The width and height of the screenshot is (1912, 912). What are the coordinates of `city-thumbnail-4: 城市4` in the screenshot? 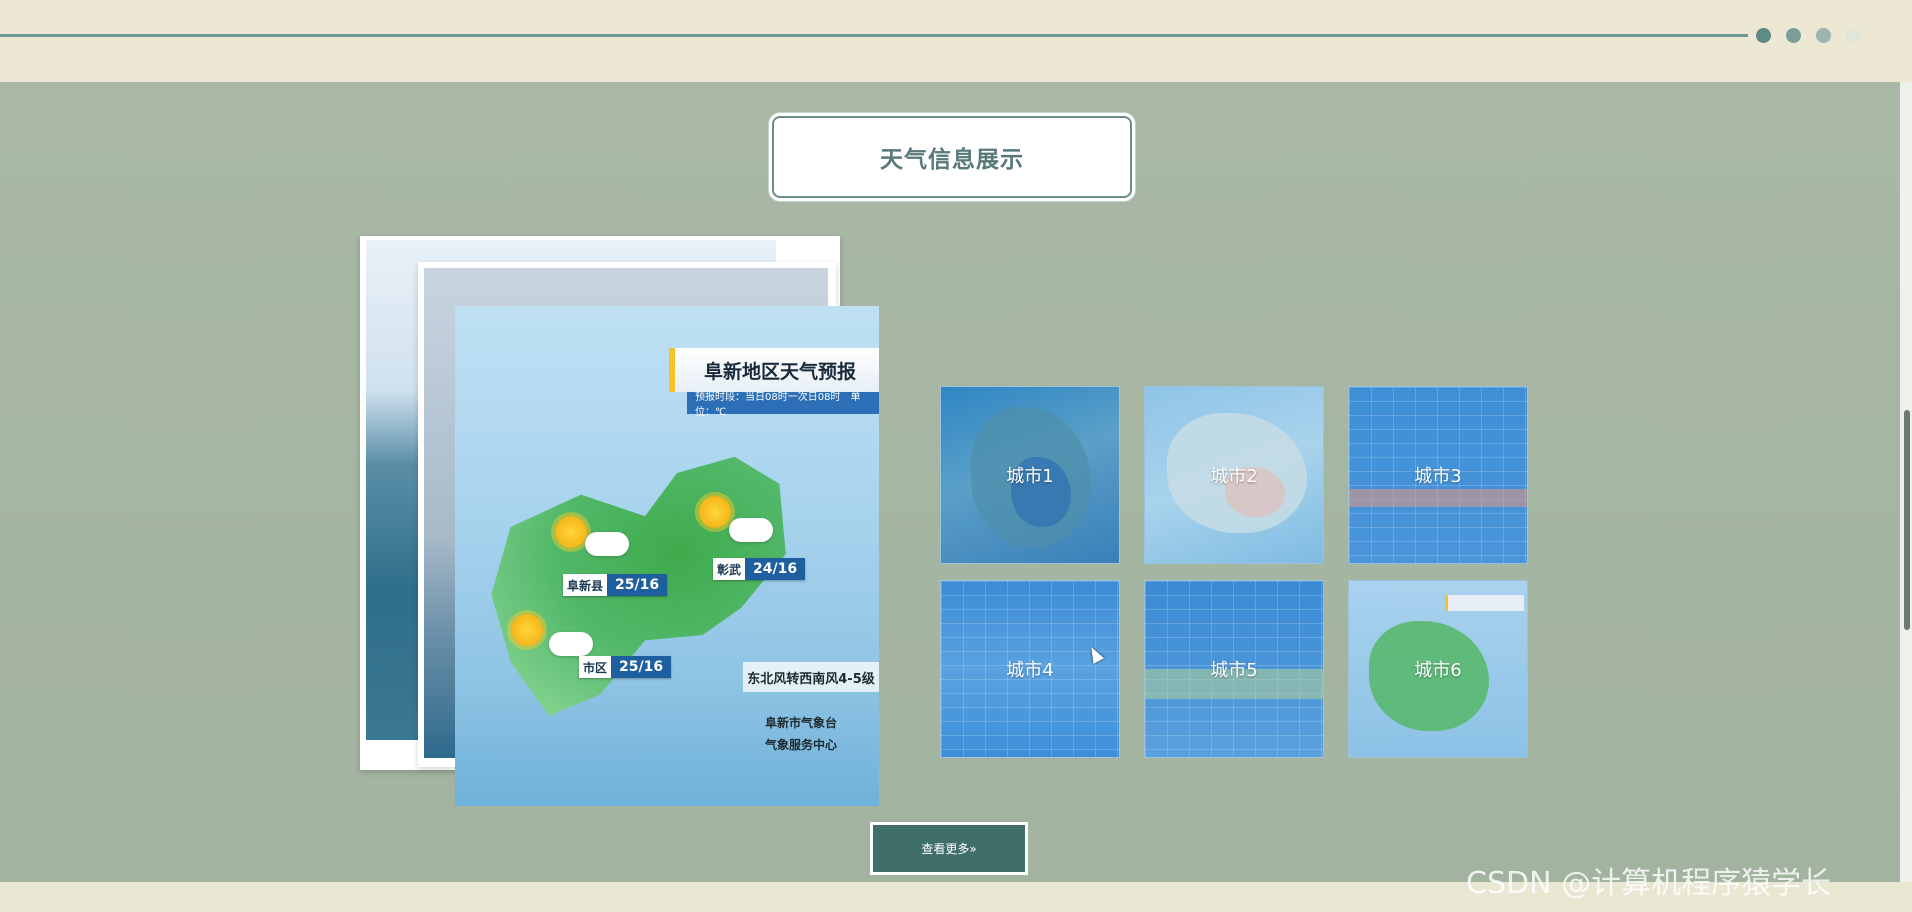 It's located at (1030, 669).